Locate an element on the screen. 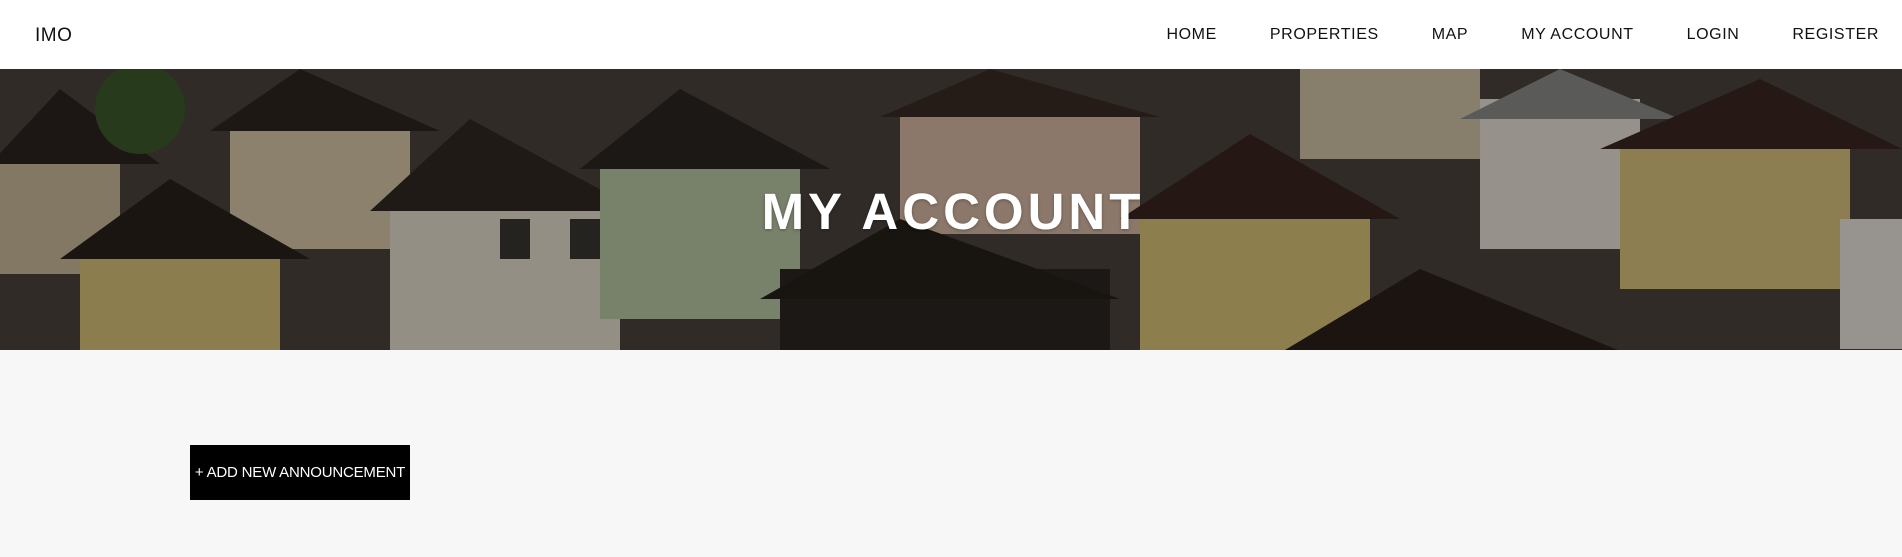 The width and height of the screenshot is (1902, 557). nav-item-map: MAP is located at coordinates (1450, 35).